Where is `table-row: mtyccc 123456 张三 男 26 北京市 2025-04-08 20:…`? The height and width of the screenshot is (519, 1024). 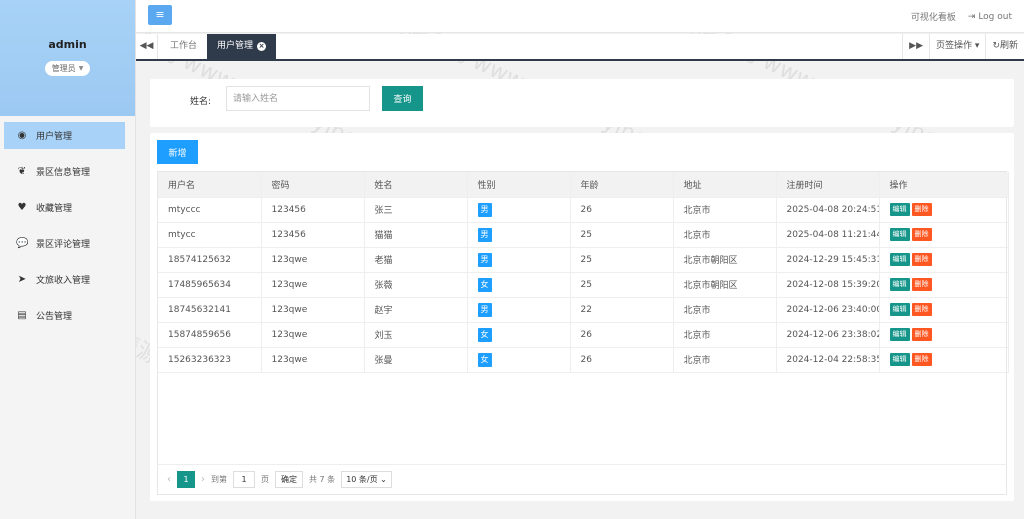
table-row: mtyccc 123456 张三 男 26 北京市 2025-04-08 20:… is located at coordinates (583, 210).